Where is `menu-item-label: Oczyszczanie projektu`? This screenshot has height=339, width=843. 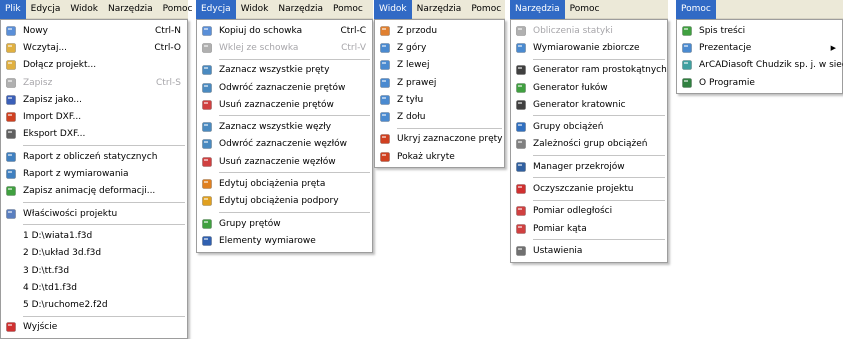 menu-item-label: Oczyszczanie projektu is located at coordinates (583, 189).